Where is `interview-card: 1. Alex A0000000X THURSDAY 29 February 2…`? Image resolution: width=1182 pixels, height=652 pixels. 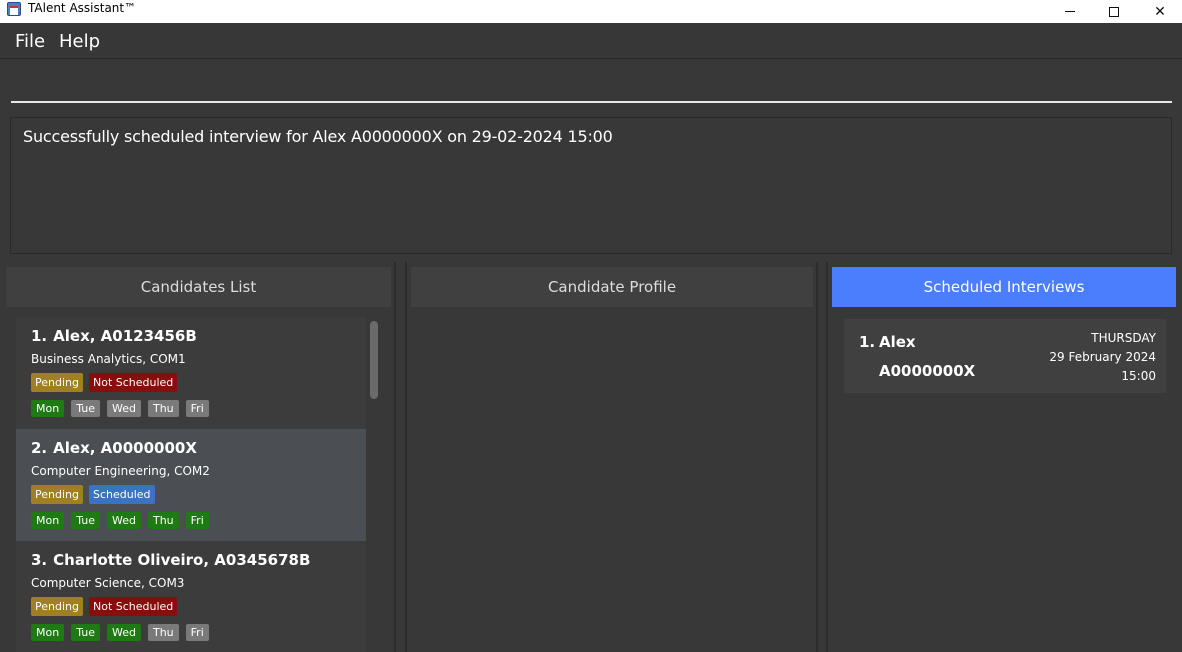 interview-card: 1. Alex A0000000X THURSDAY 29 February 2… is located at coordinates (1005, 356).